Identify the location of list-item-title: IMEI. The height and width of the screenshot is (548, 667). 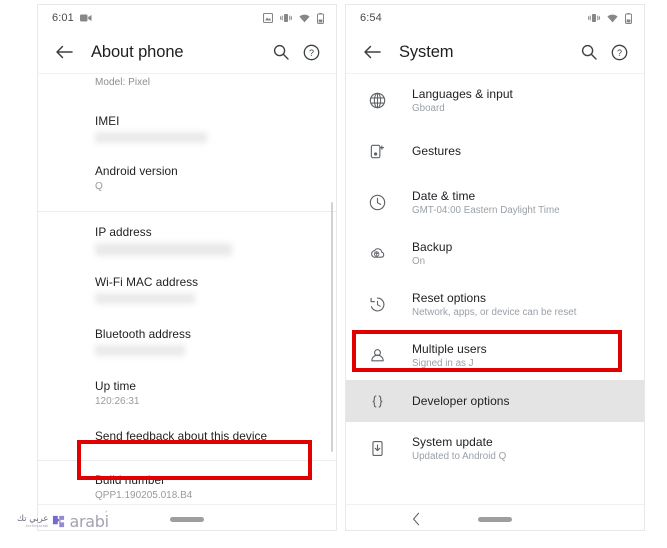
(107, 121).